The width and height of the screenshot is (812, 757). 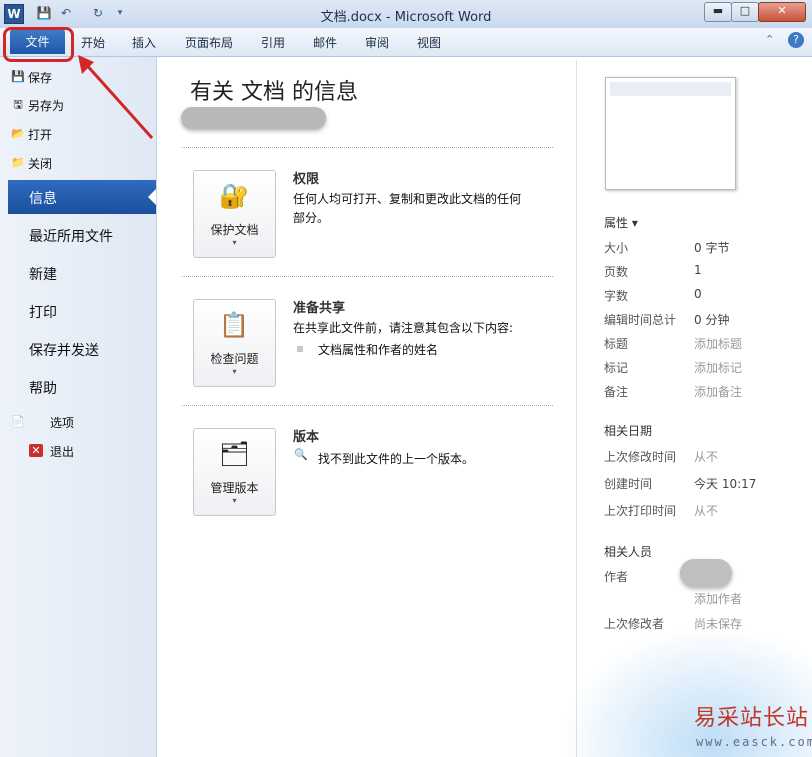 I want to click on versions-icon: 🗂, so click(x=234, y=454).